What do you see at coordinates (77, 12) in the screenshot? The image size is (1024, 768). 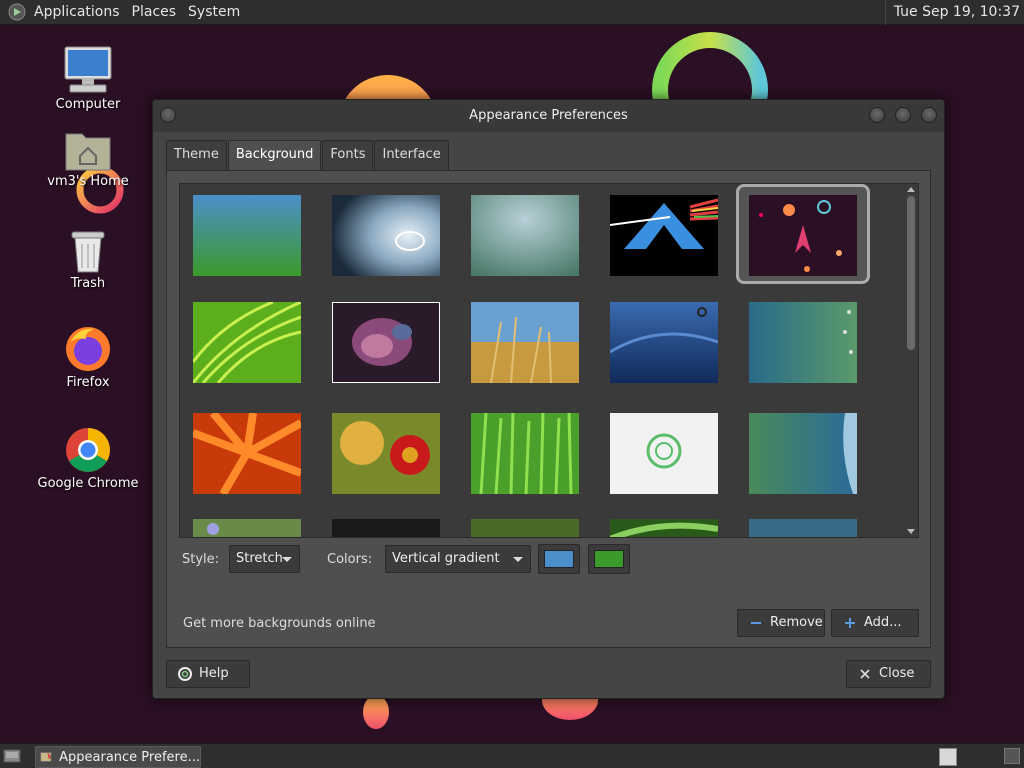 I see `applications-menu: Applications` at bounding box center [77, 12].